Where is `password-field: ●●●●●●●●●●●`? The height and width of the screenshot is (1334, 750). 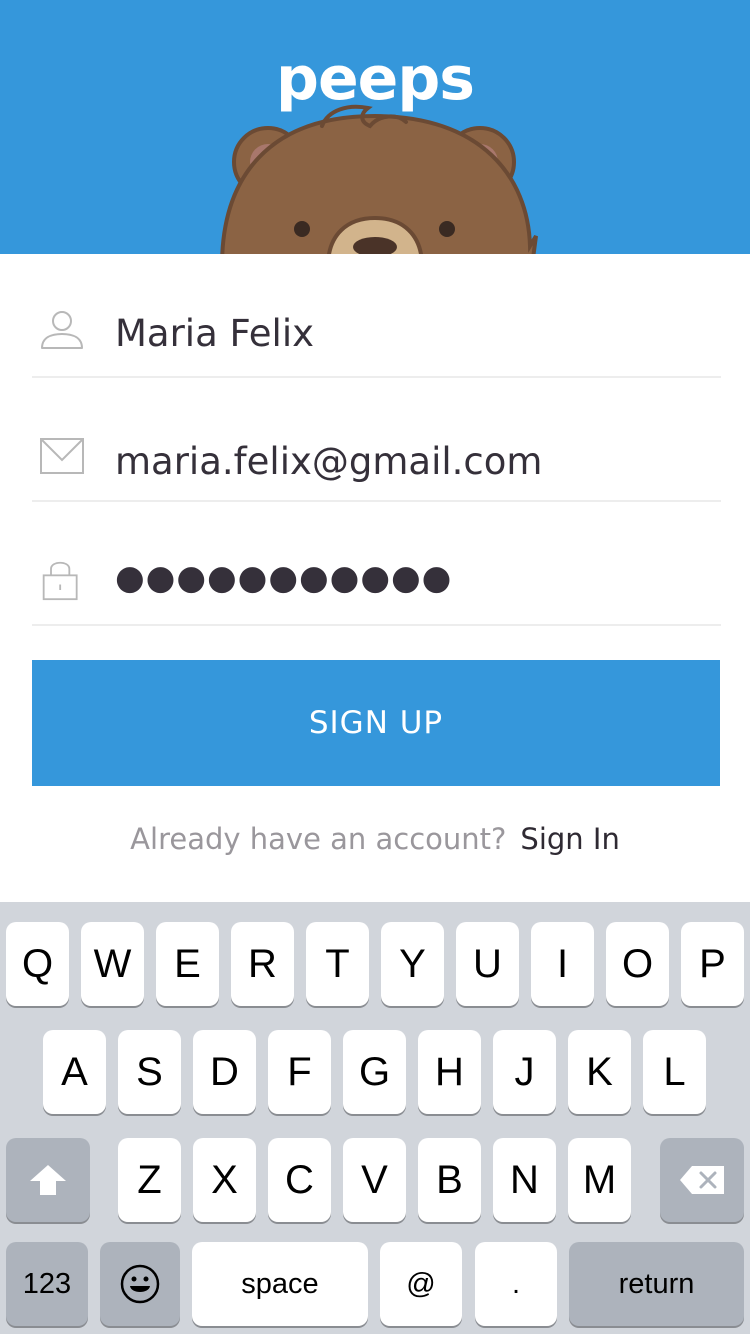
password-field: ●●●●●●●●●●● is located at coordinates (376, 564).